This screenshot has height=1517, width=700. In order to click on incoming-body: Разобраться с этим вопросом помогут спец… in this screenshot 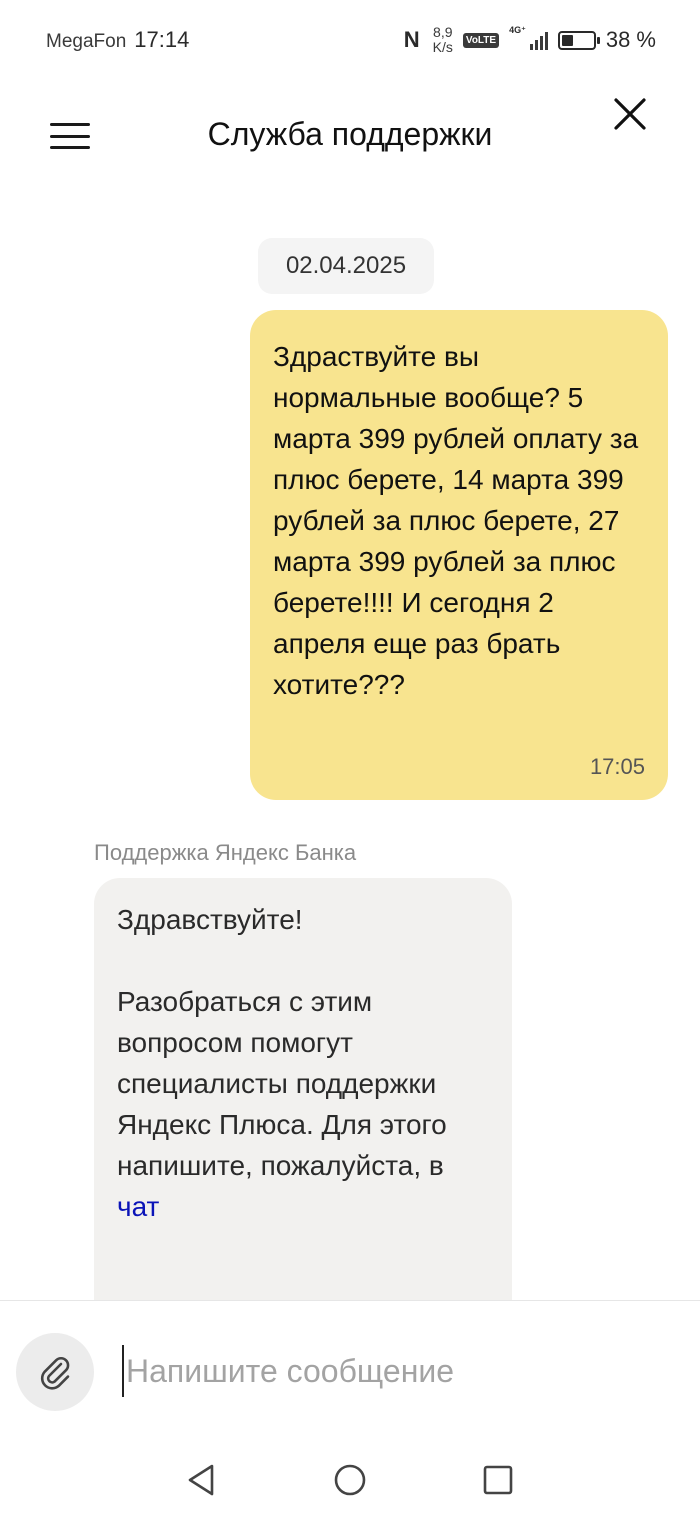, I will do `click(302, 1104)`.